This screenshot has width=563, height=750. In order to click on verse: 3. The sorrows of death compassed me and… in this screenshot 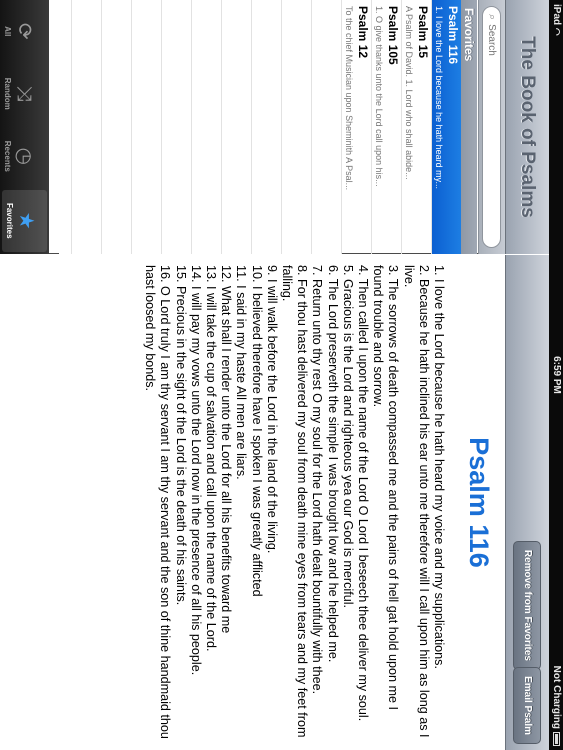, I will do `click(386, 488)`.